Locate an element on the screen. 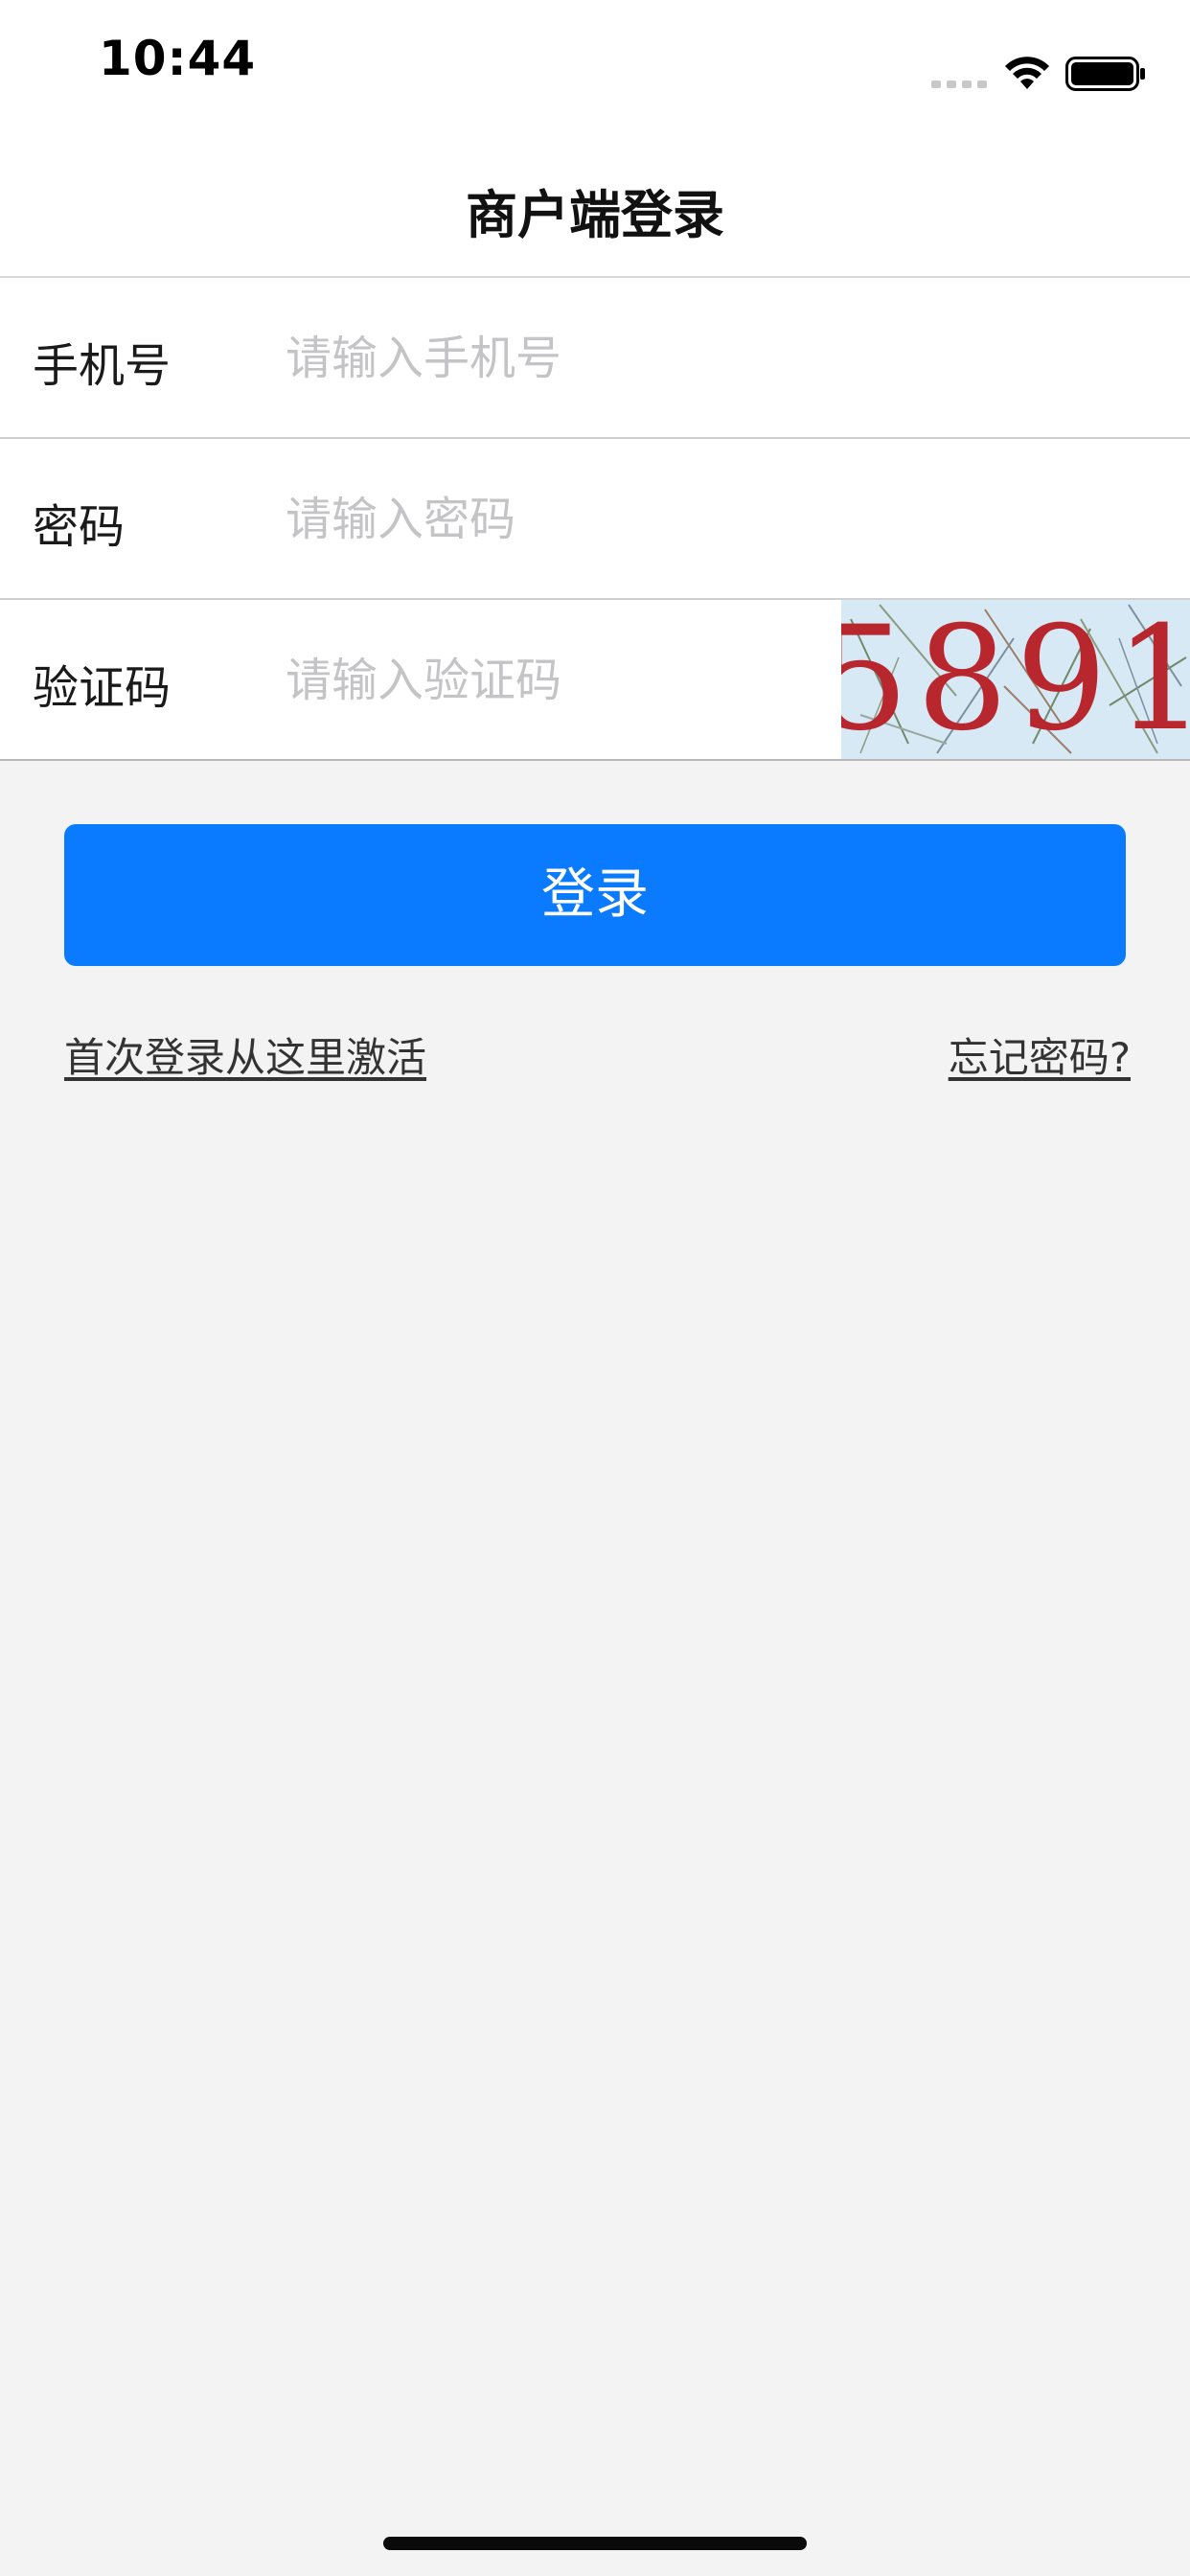 This screenshot has height=2576, width=1190. status-time: 10:44 is located at coordinates (178, 58).